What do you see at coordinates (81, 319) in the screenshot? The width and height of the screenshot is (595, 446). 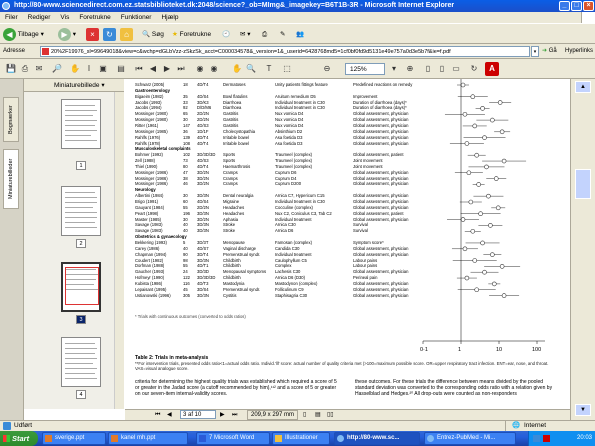 I see `page-label-3: 3` at bounding box center [81, 319].